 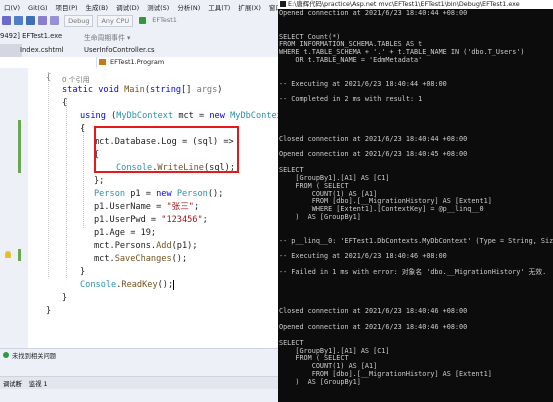 What do you see at coordinates (158, 6) in the screenshot?
I see `menu-test: 测试(S)` at bounding box center [158, 6].